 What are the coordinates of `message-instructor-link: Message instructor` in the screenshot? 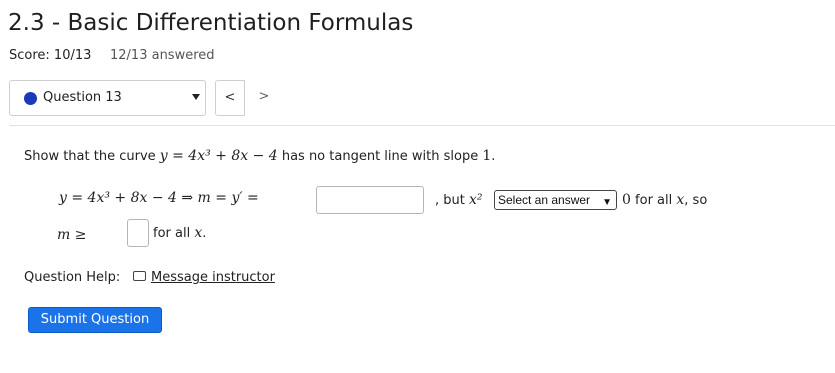 It's located at (213, 277).